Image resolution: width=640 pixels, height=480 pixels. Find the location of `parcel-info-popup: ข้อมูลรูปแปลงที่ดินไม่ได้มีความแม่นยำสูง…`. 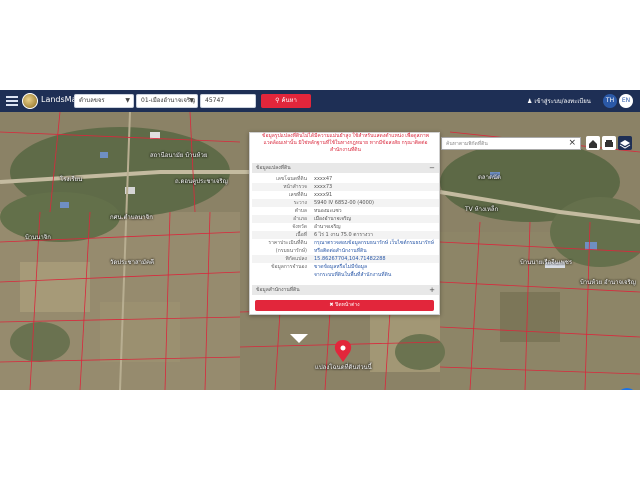

parcel-info-popup: ข้อมูลรูปแปลงที่ดินไม่ได้มีความแม่นยำสูง… is located at coordinates (344, 223).